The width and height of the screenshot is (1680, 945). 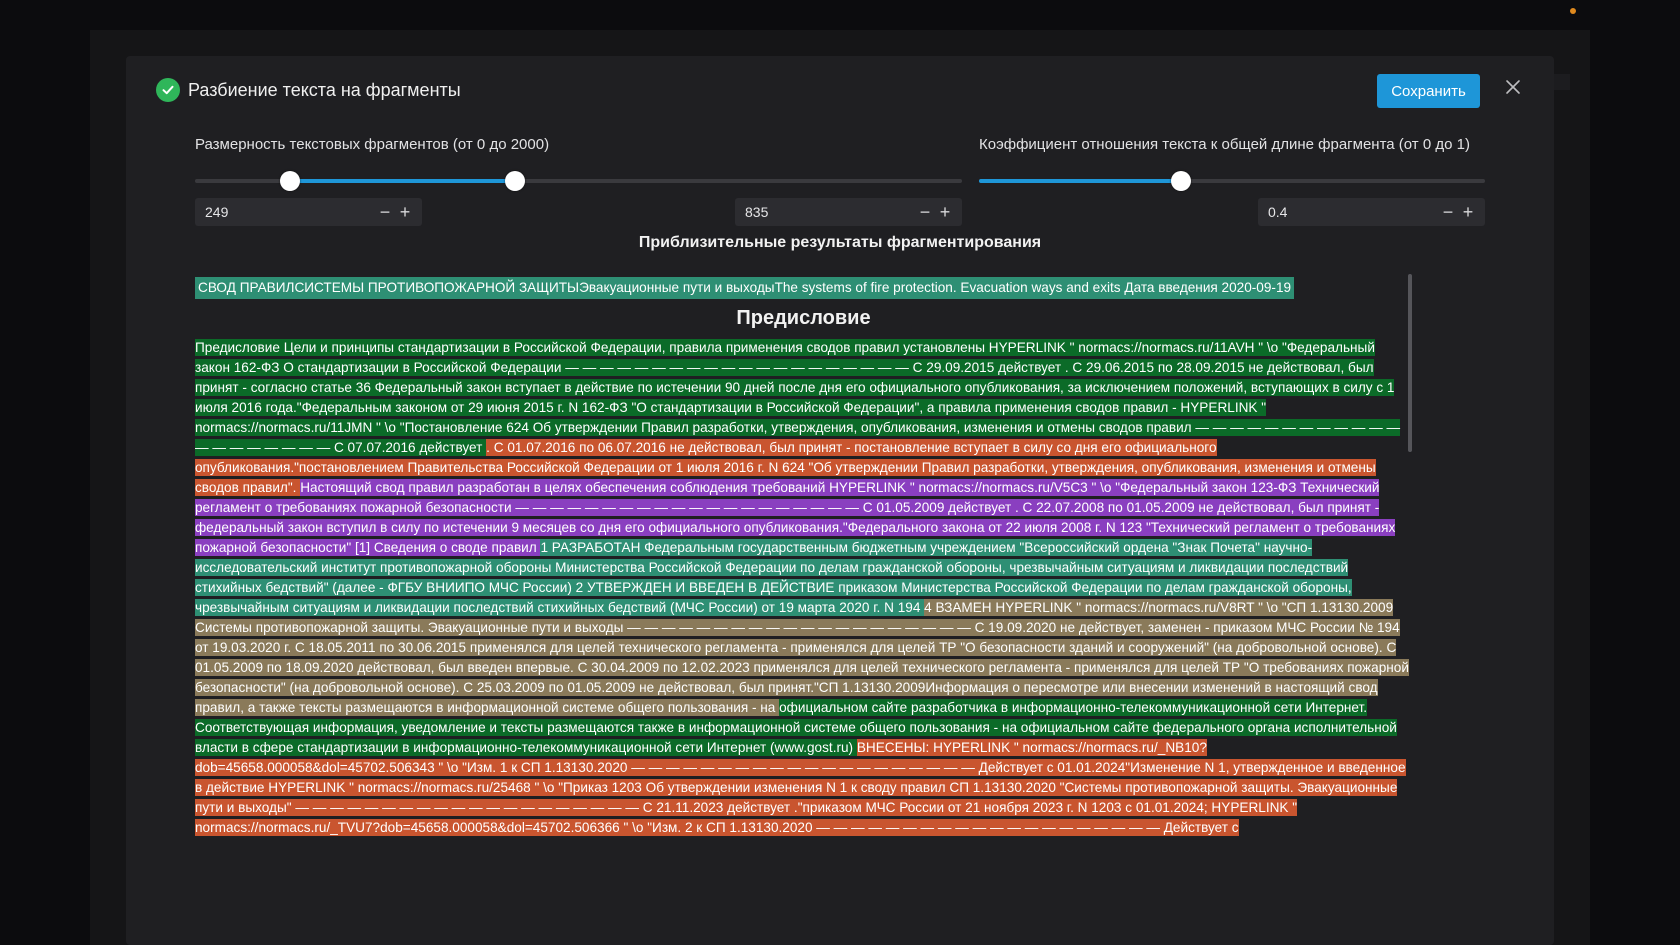 What do you see at coordinates (1428, 91) in the screenshot?
I see `save-button: Сохранить` at bounding box center [1428, 91].